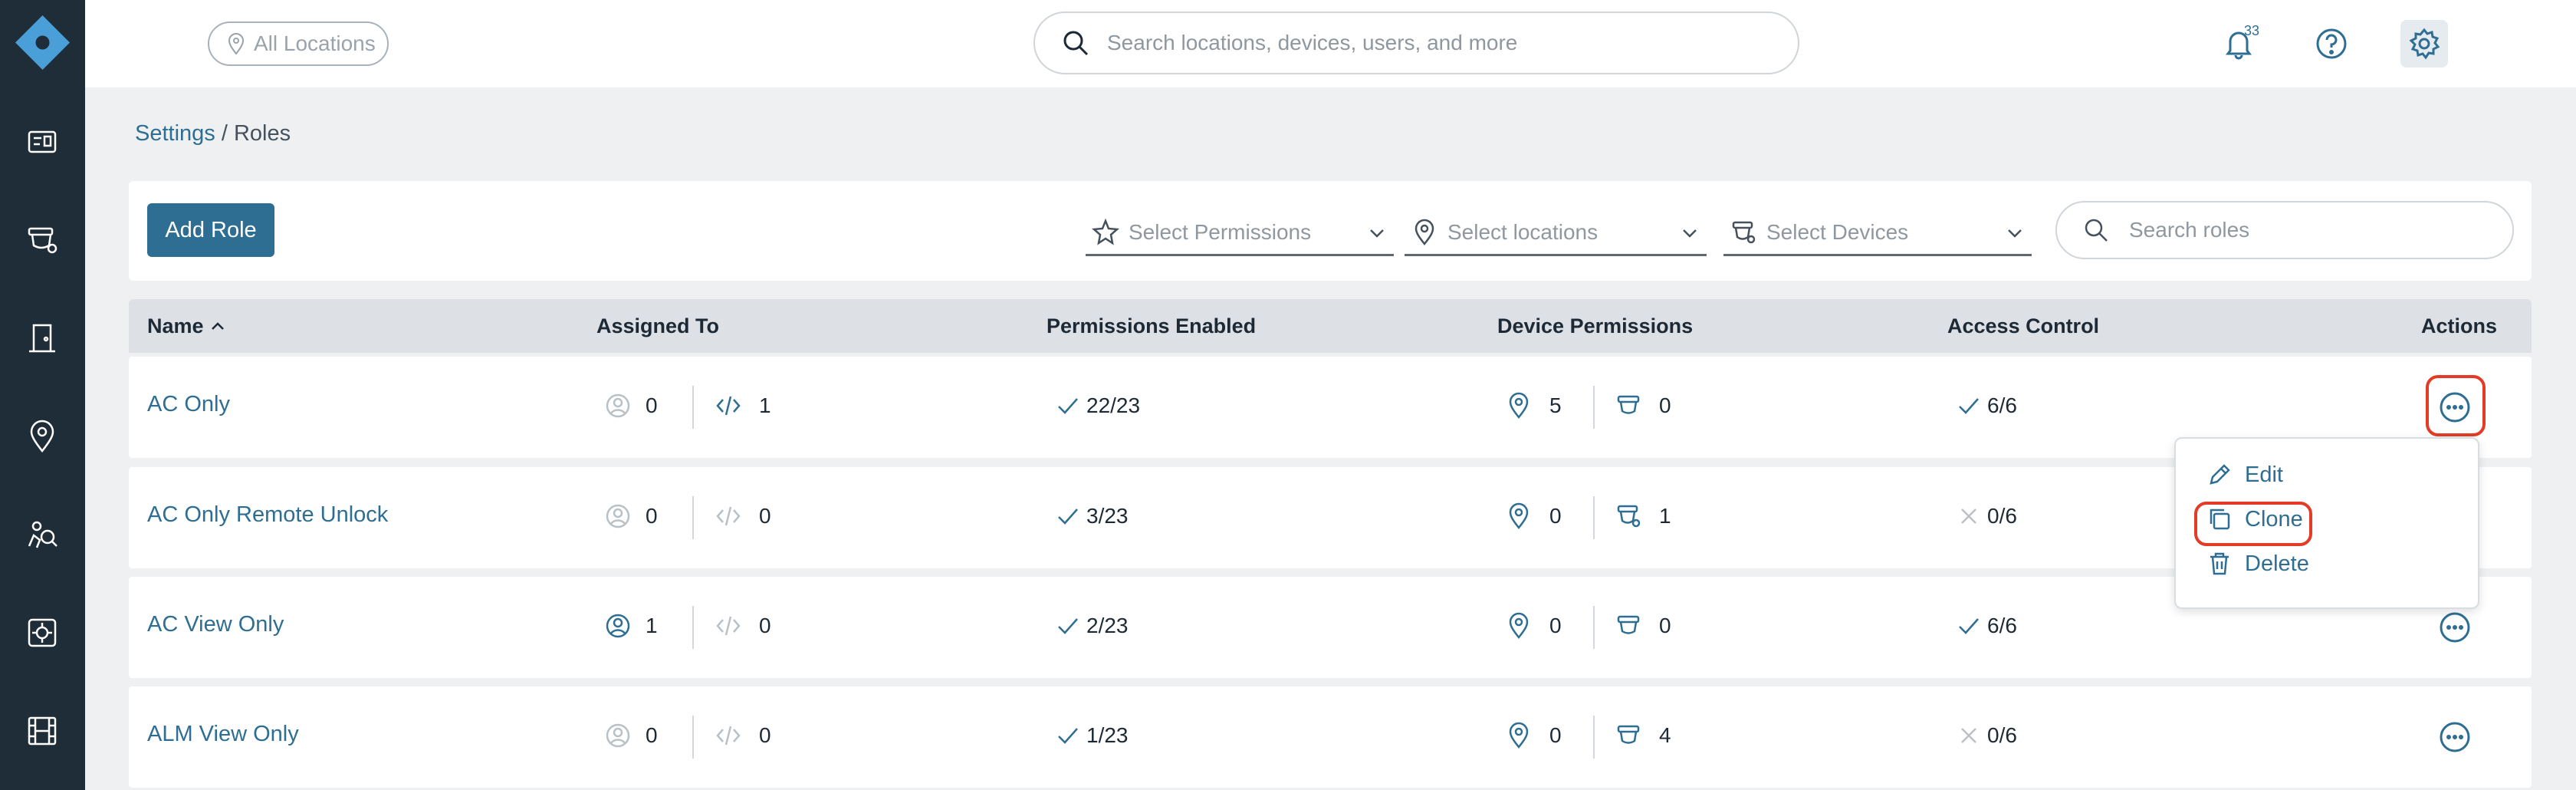  Describe the element at coordinates (42, 240) in the screenshot. I see `cameras-icon` at that location.